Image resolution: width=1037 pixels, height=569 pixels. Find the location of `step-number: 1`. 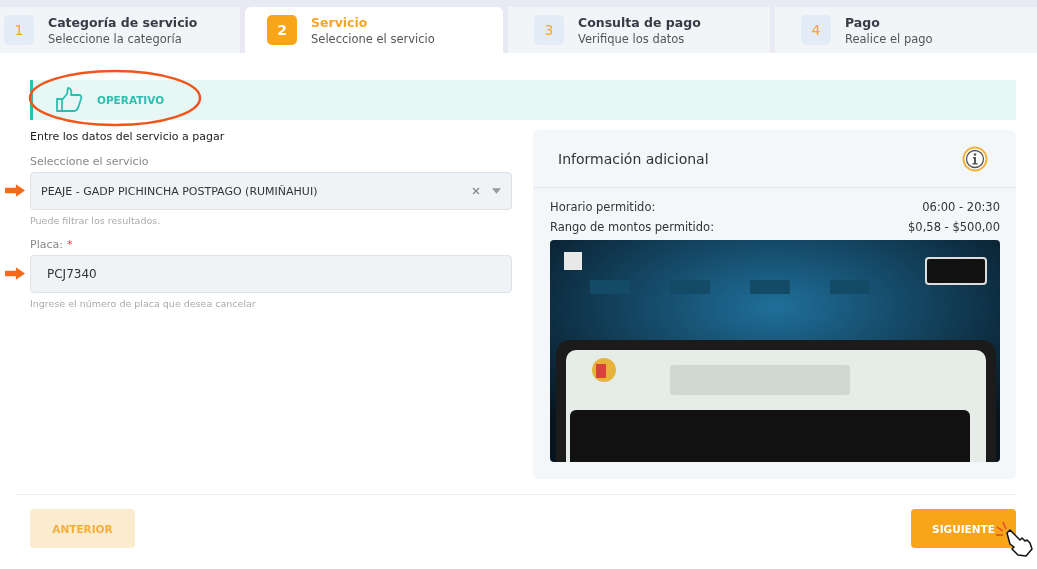

step-number: 1 is located at coordinates (19, 30).